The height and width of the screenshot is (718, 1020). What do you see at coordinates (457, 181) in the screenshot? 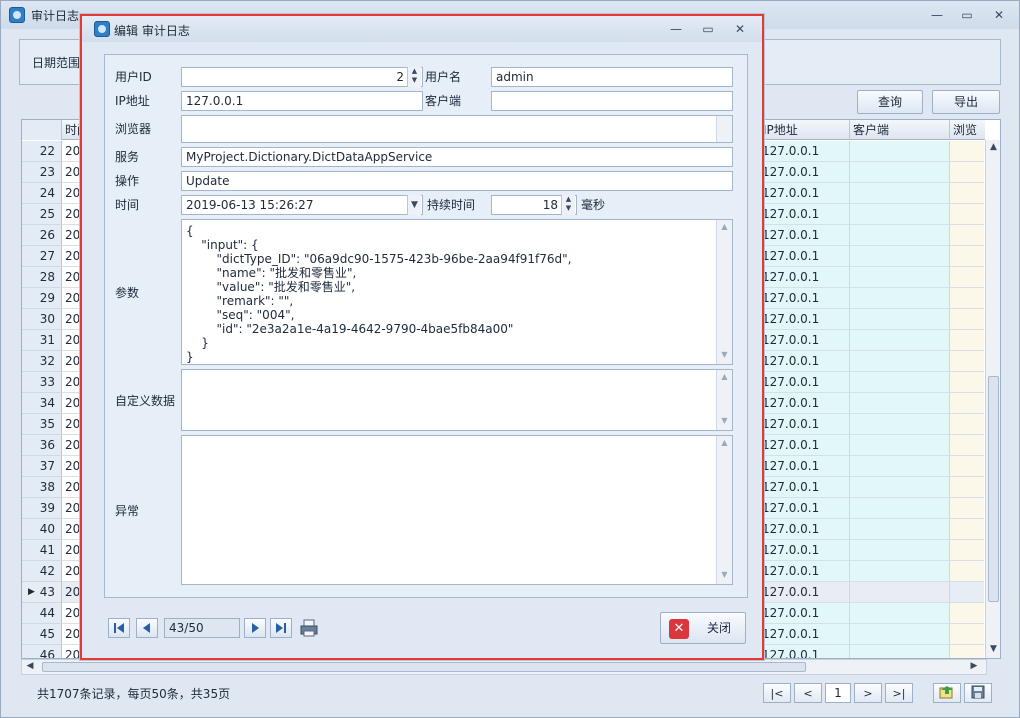
I see `action-field: Update` at bounding box center [457, 181].